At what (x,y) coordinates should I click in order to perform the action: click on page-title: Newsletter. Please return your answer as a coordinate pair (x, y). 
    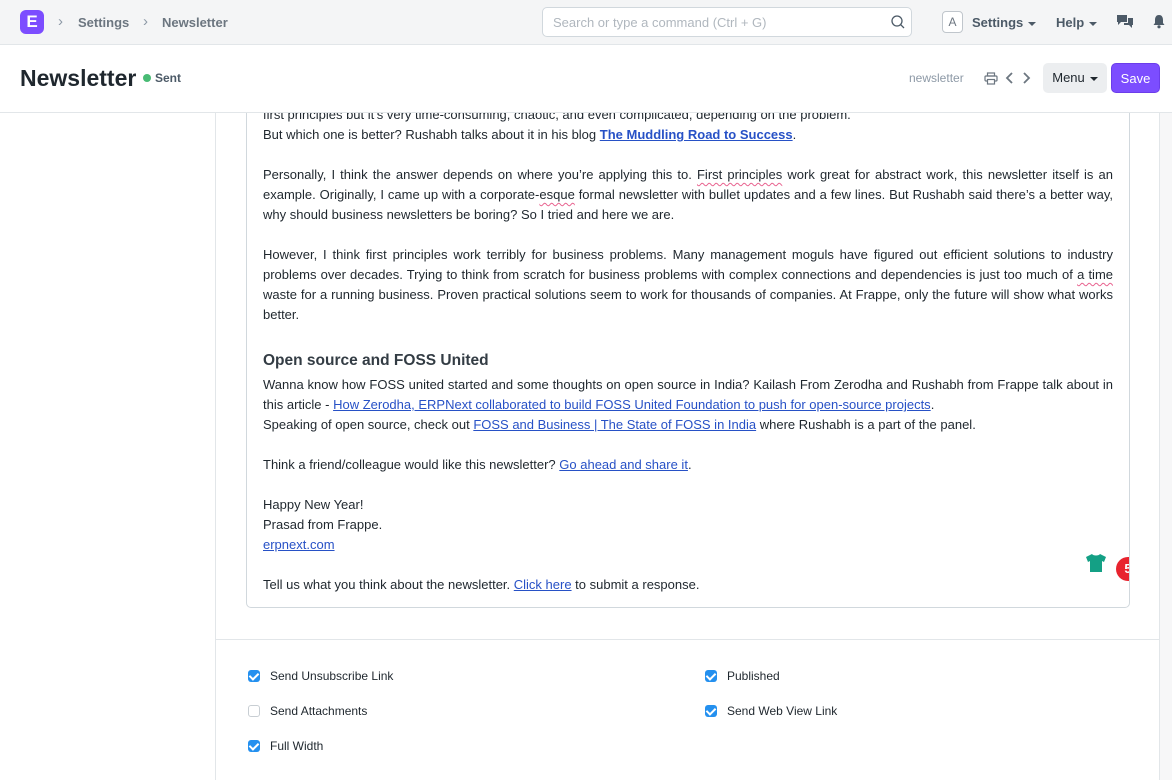
    Looking at the image, I should click on (78, 78).